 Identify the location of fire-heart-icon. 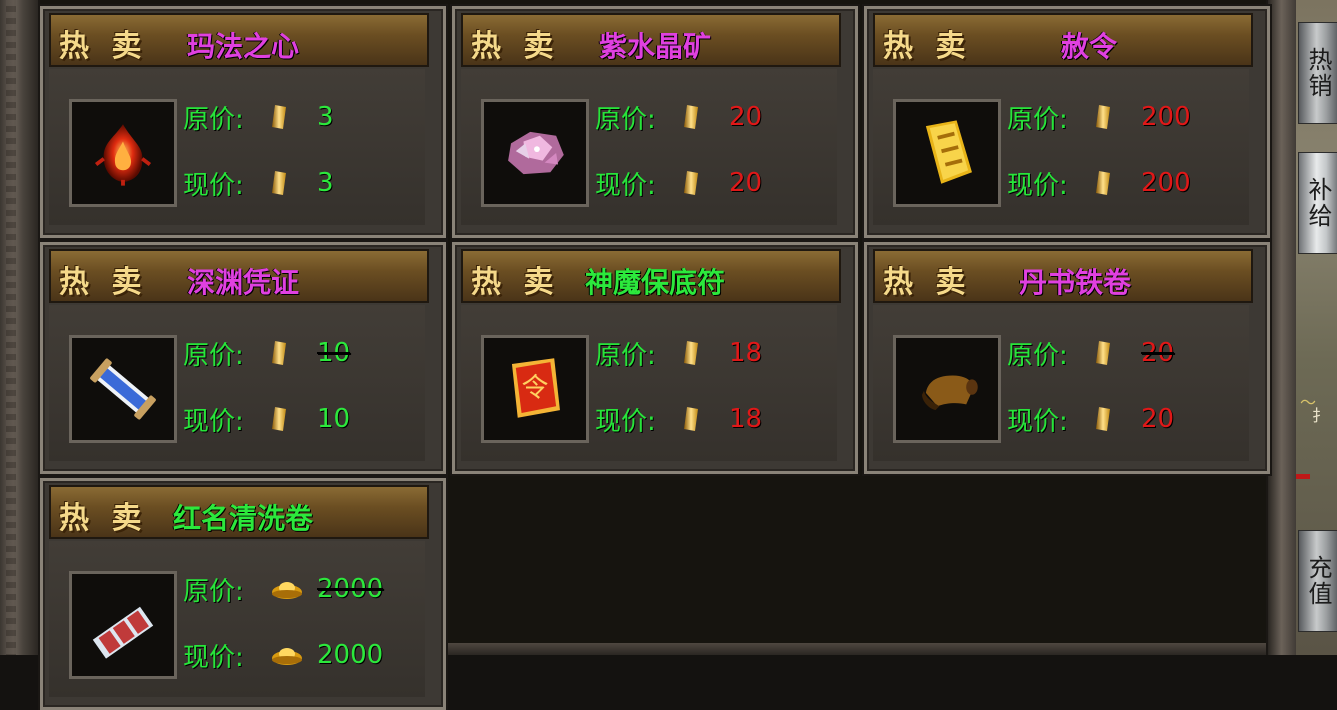
(123, 155).